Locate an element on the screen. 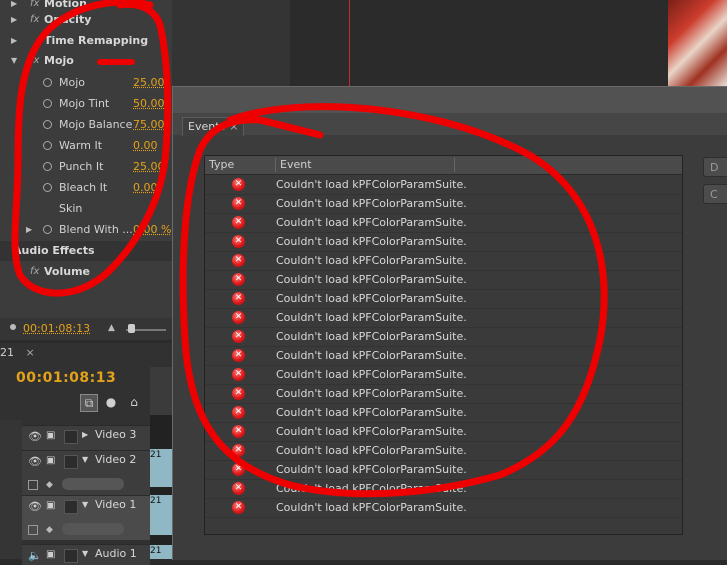 The height and width of the screenshot is (565, 727). marker-icon: ● is located at coordinates (111, 402).